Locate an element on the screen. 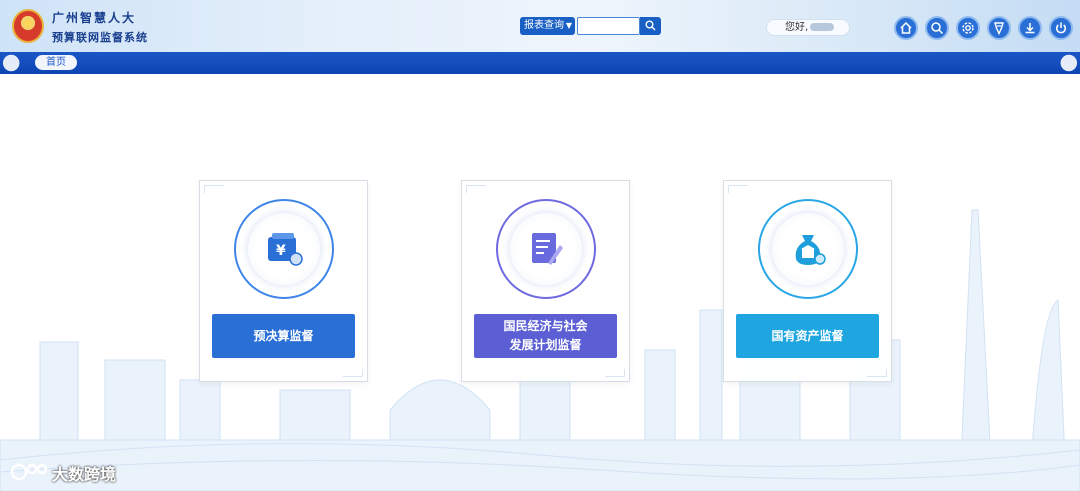  header: ★ 广州智慧人大 预算联网监督系统 报表查询 ▼ 您好, is located at coordinates (540, 26).